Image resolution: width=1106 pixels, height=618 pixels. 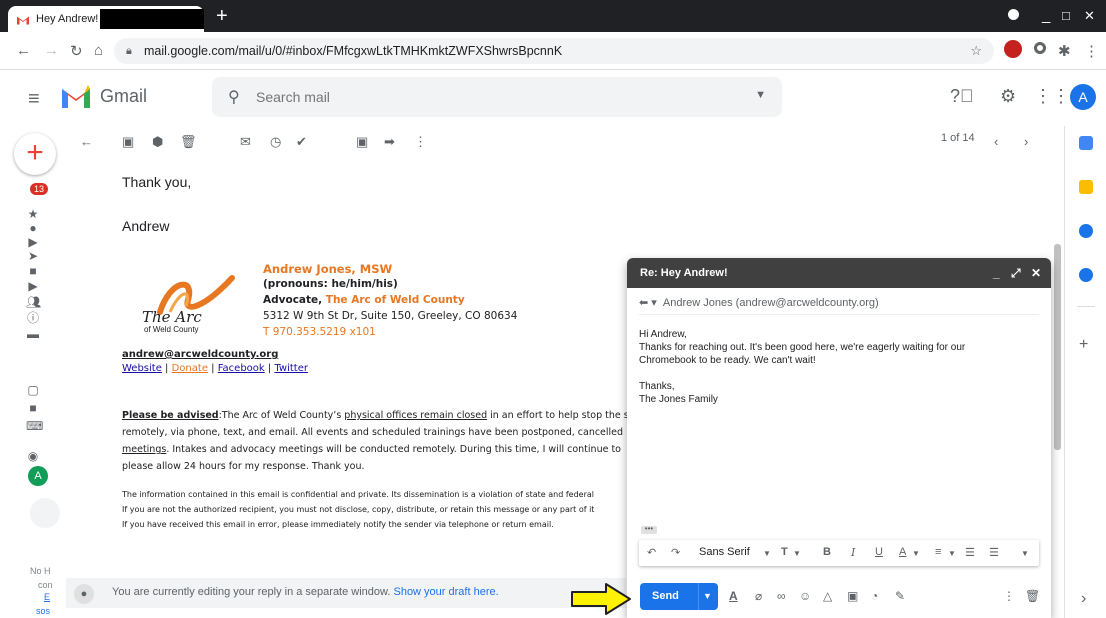 What do you see at coordinates (805, 596) in the screenshot?
I see `emoji-icon: ☺` at bounding box center [805, 596].